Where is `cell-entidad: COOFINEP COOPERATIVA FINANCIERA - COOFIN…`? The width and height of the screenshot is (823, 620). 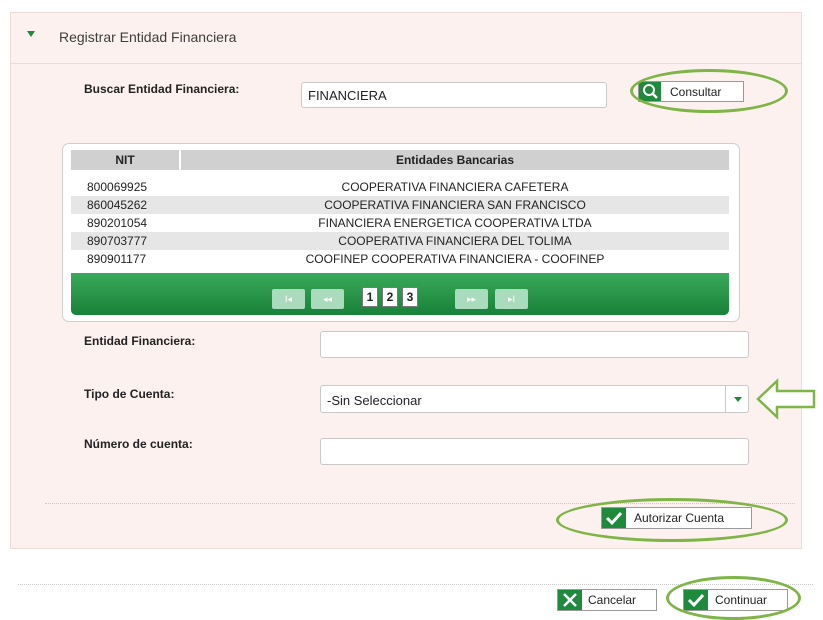
cell-entidad: COOFINEP COOPERATIVA FINANCIERA - COOFIN… is located at coordinates (455, 259).